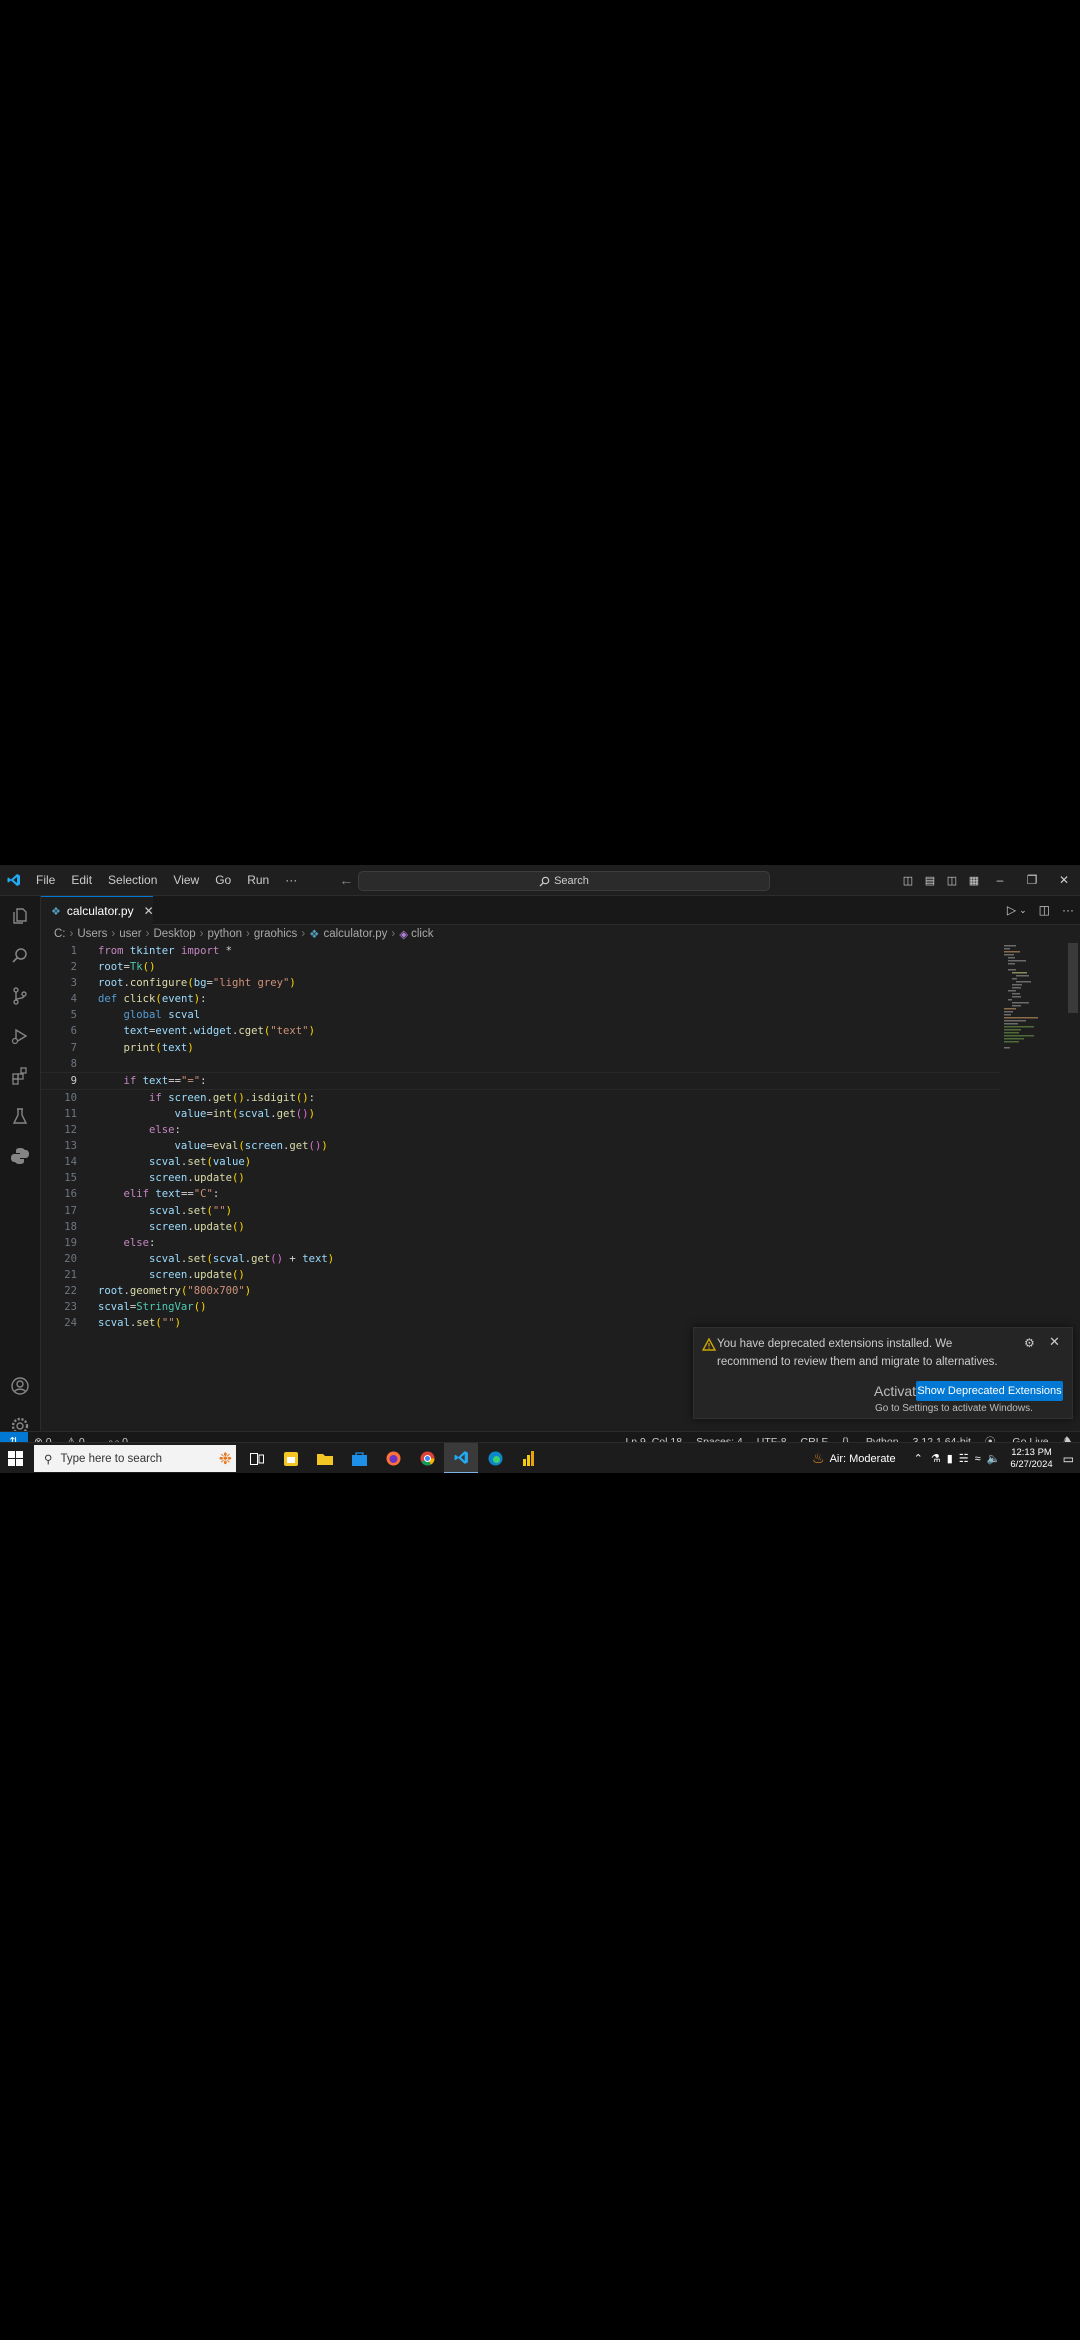 The image size is (1080, 2340). Describe the element at coordinates (174, 934) in the screenshot. I see `breadcrumb-desktop: Desktop` at that location.